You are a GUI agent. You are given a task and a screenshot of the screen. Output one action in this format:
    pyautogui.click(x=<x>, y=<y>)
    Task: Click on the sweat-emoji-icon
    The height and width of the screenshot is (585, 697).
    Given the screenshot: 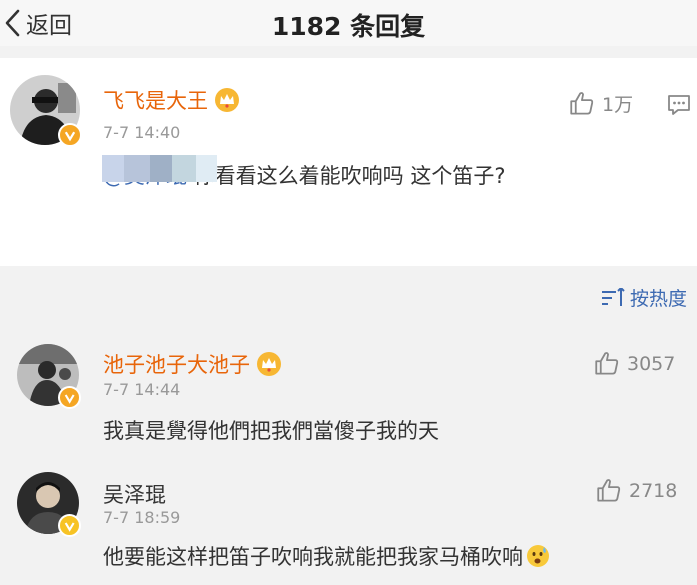 What is the action you would take?
    pyautogui.click(x=538, y=556)
    